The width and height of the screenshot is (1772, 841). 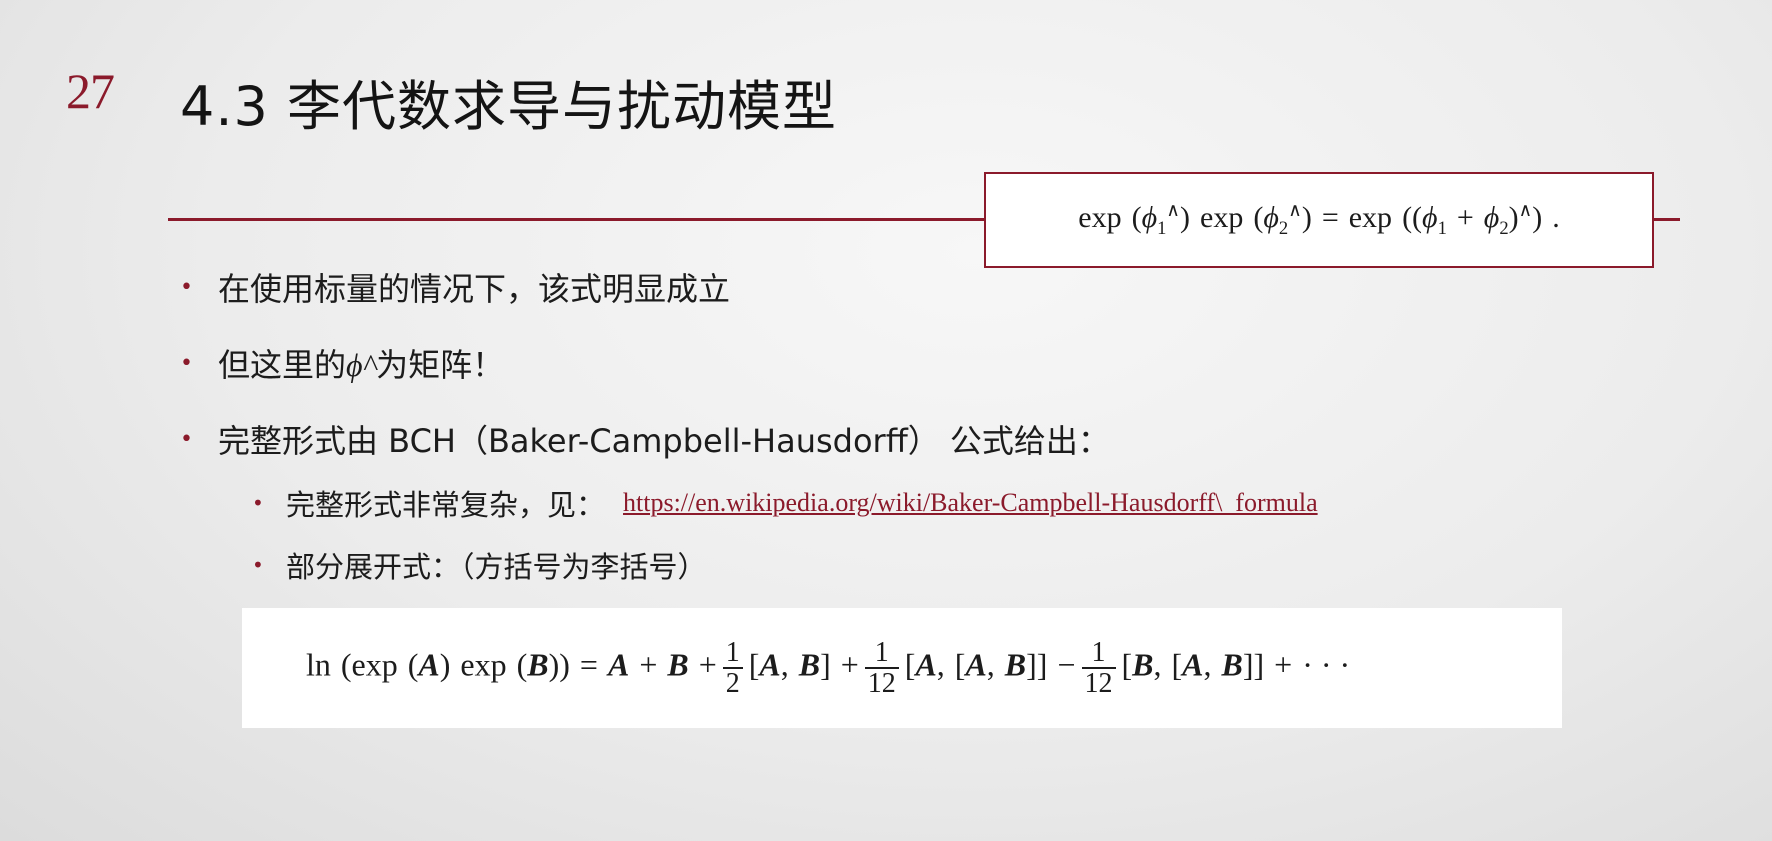 What do you see at coordinates (496, 567) in the screenshot?
I see `sub-bullet-text: 部分展开式：（方括号为李括号）` at bounding box center [496, 567].